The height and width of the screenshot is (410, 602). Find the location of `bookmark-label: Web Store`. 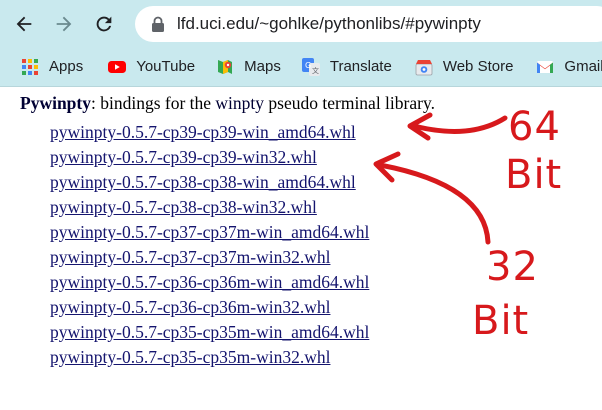

bookmark-label: Web Store is located at coordinates (478, 66).